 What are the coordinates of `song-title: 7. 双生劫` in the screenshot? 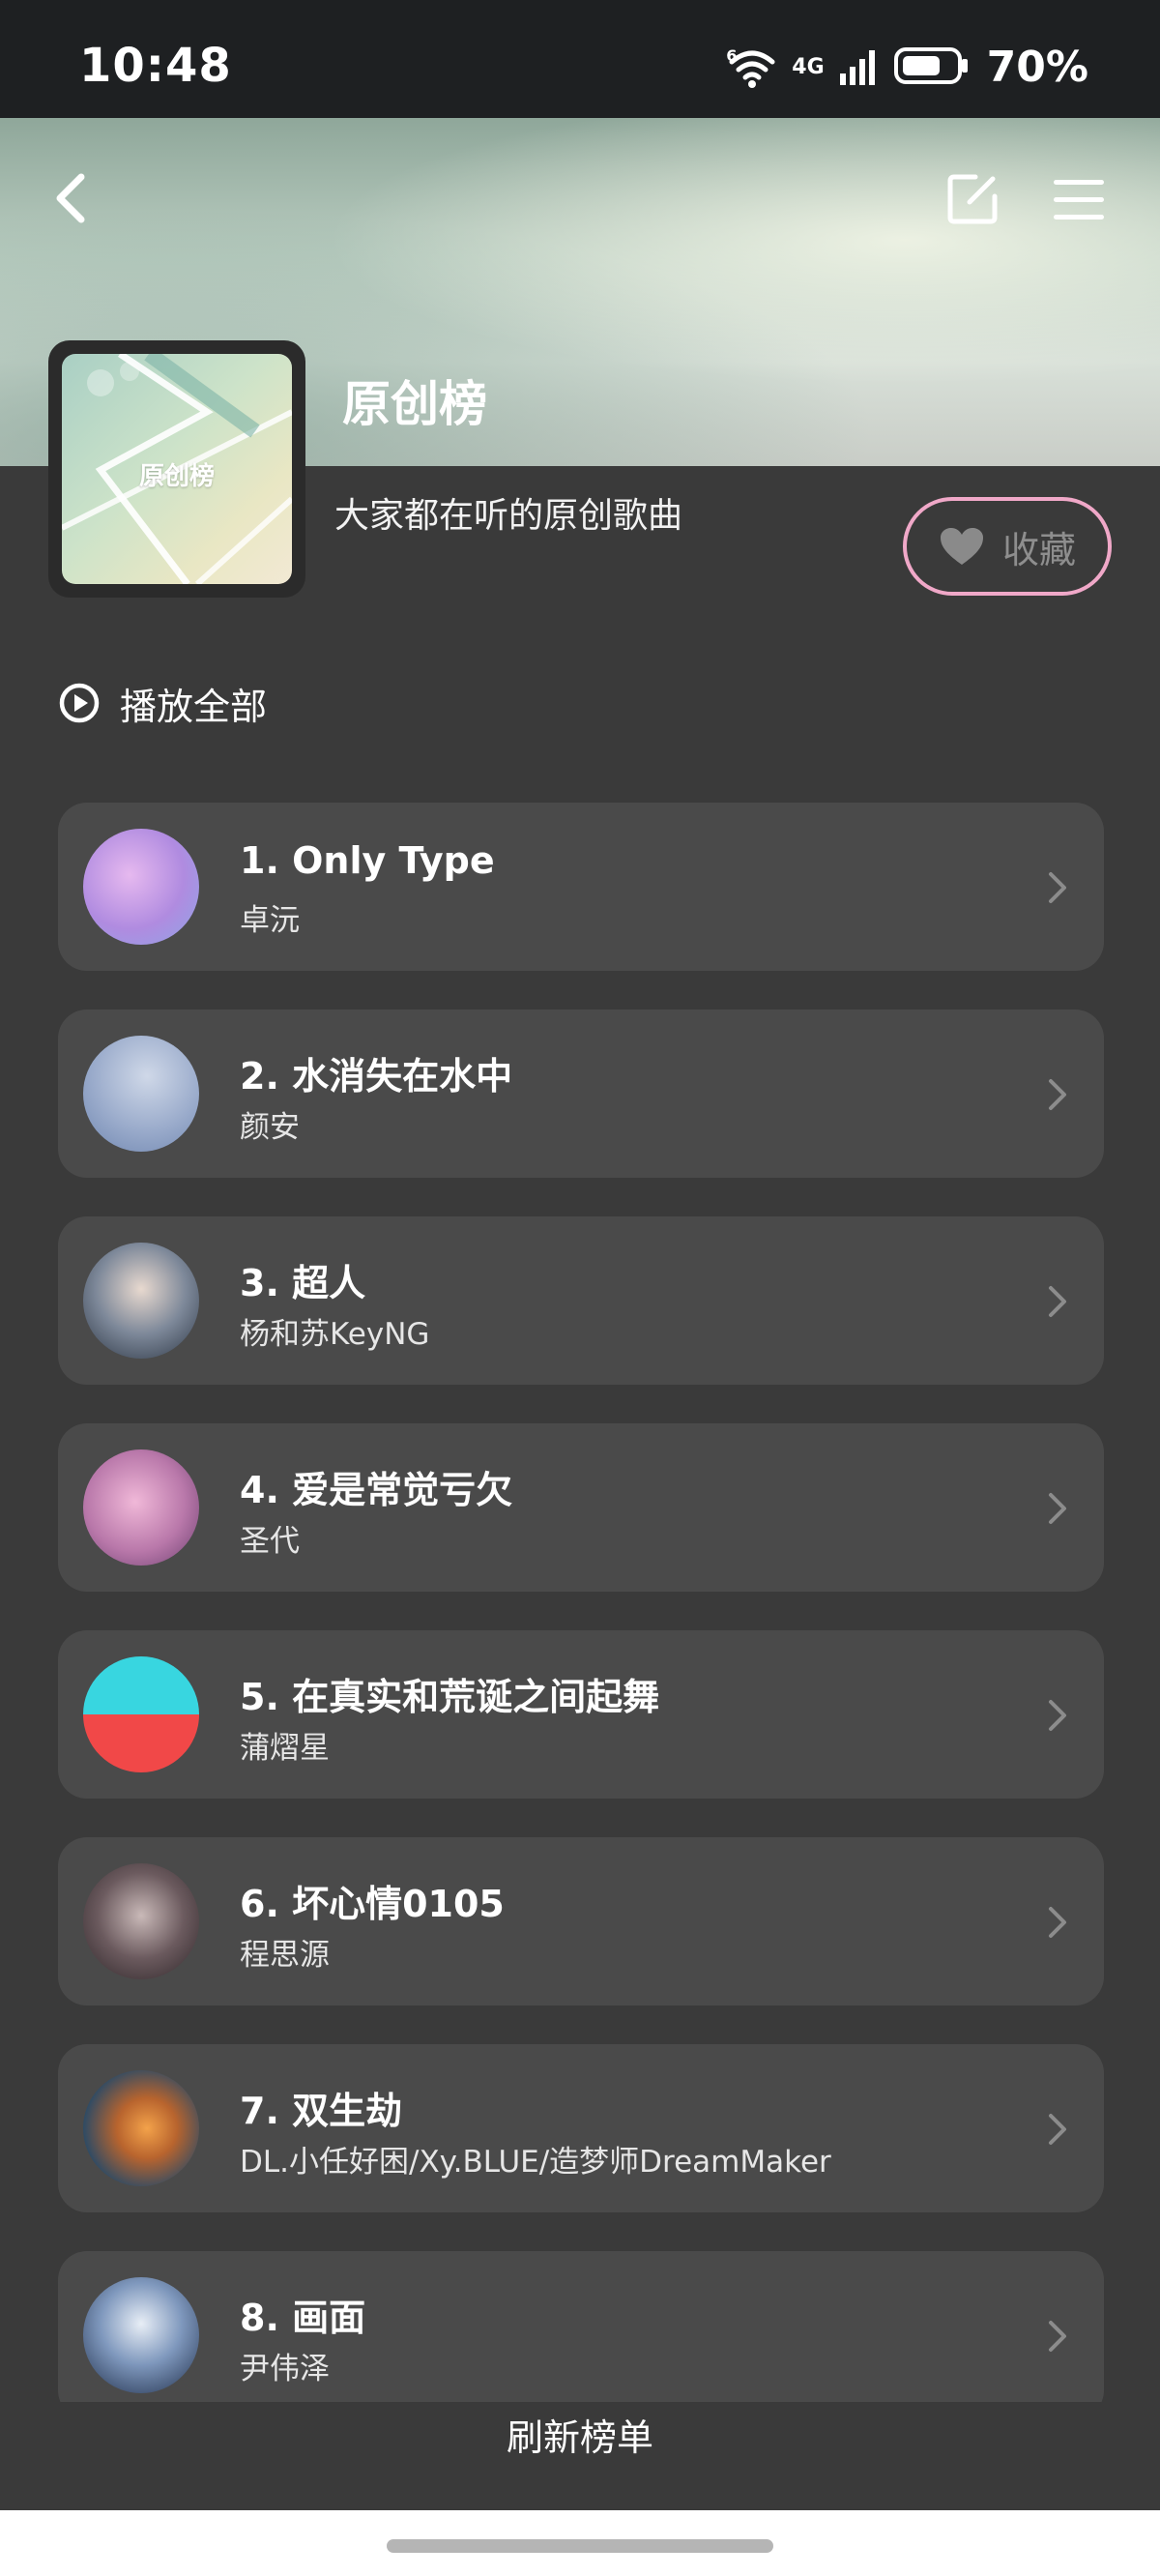 It's located at (321, 2111).